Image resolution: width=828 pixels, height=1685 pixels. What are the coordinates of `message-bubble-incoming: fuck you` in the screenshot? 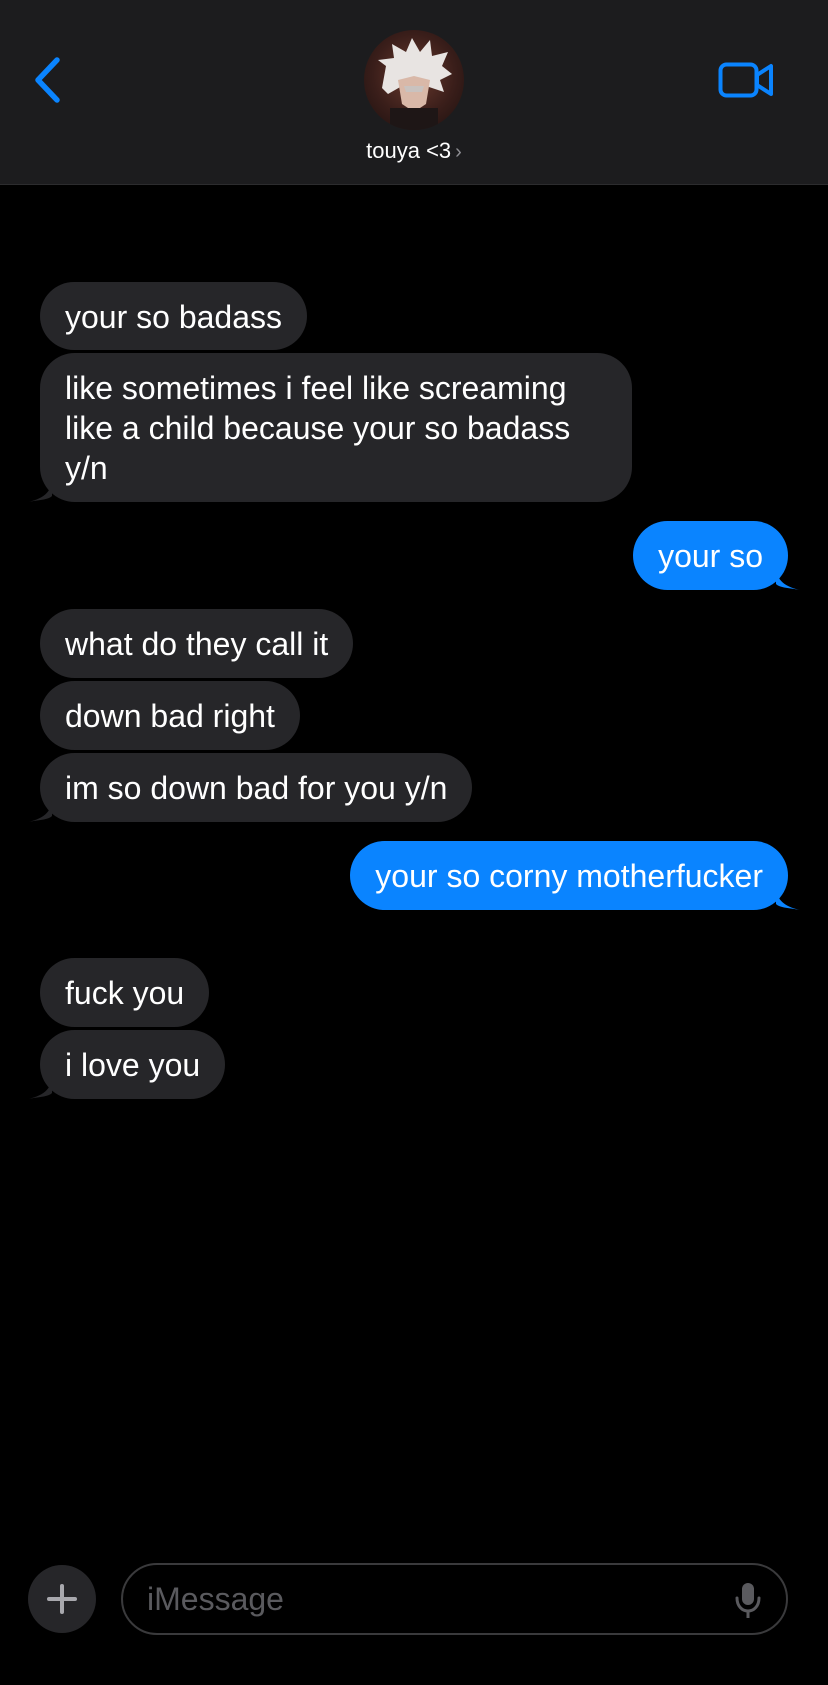 It's located at (125, 992).